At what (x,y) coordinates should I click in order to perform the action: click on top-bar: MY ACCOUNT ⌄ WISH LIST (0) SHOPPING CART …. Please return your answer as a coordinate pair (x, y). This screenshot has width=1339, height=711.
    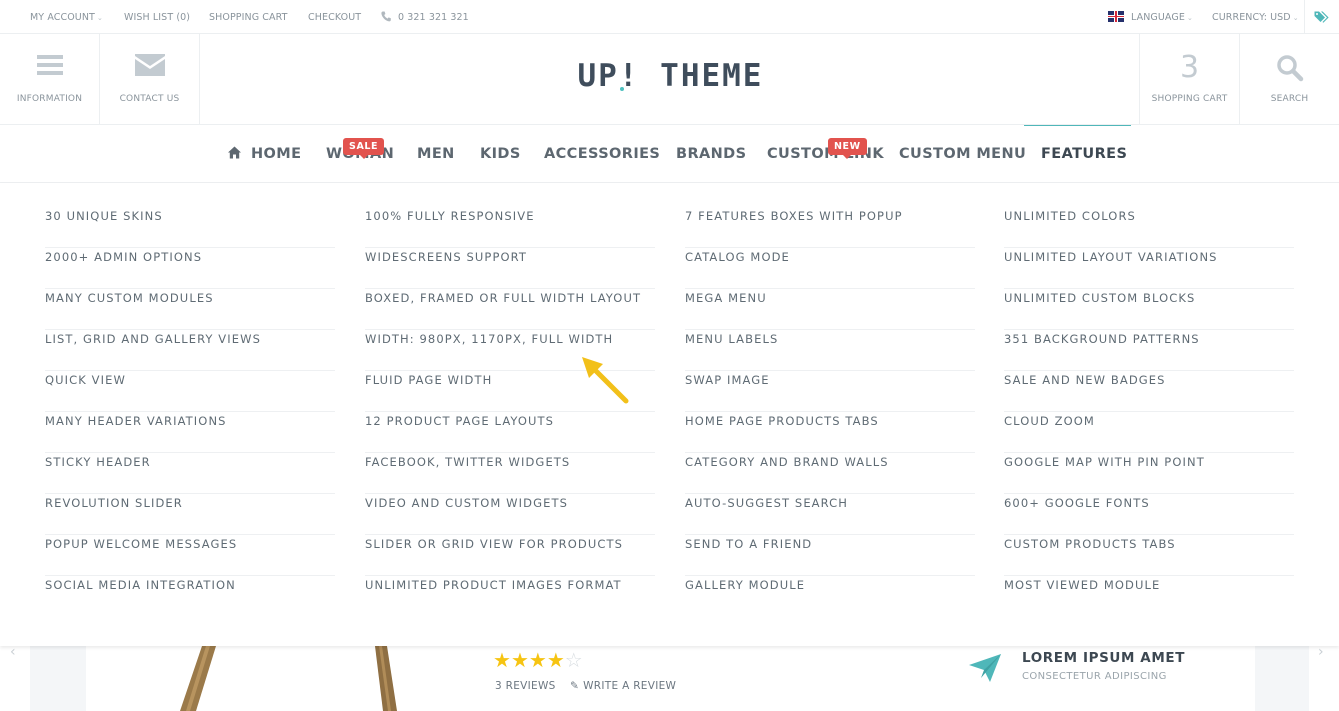
    Looking at the image, I should click on (669, 17).